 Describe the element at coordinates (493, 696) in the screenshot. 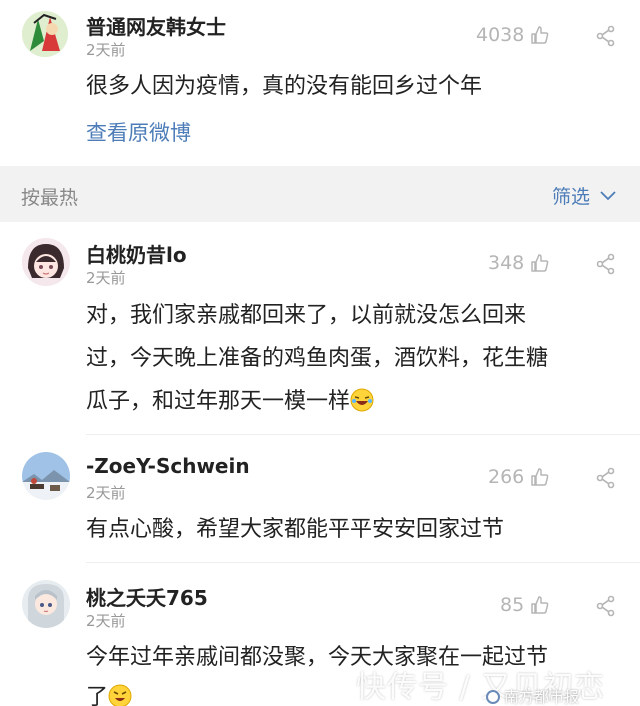

I see `source-logo-icon` at that location.